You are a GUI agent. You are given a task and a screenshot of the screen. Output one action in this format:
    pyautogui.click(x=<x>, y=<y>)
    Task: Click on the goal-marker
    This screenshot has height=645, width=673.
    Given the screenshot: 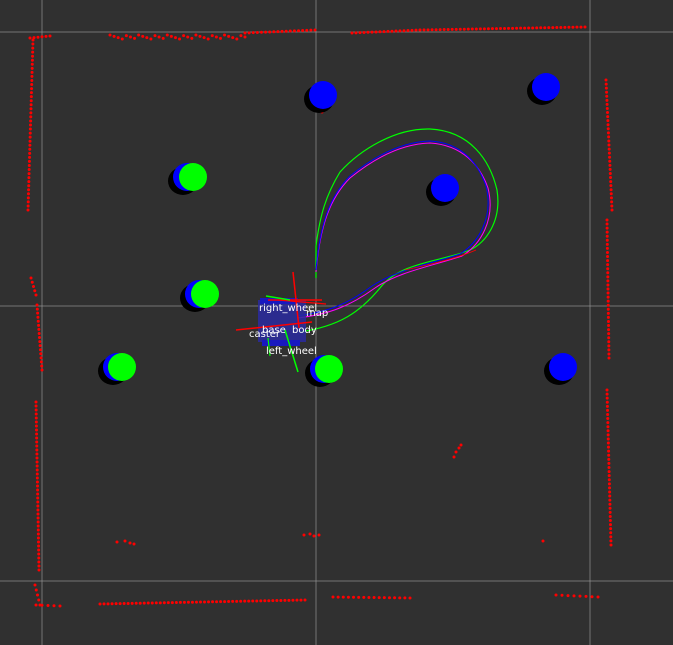 What is the action you would take?
    pyautogui.click(x=193, y=177)
    